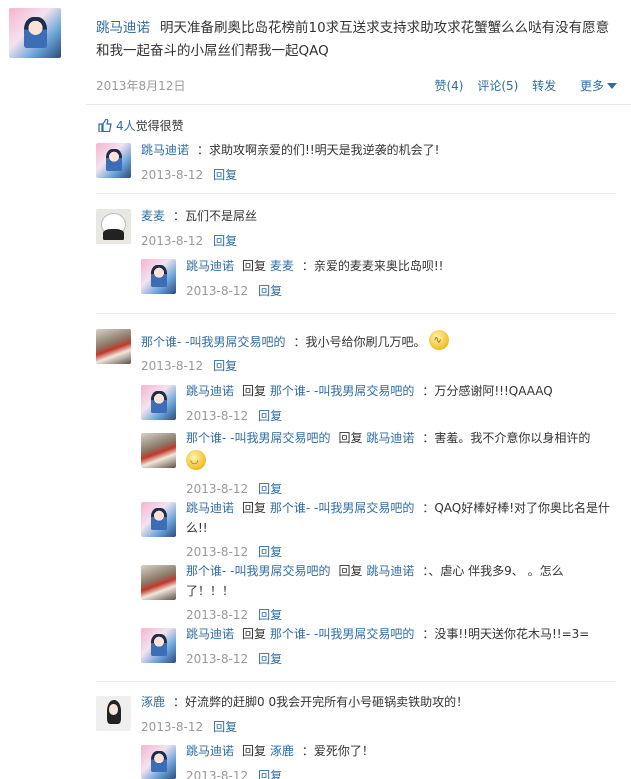 The width and height of the screenshot is (631, 779). I want to click on post-author-avatar, so click(35, 33).